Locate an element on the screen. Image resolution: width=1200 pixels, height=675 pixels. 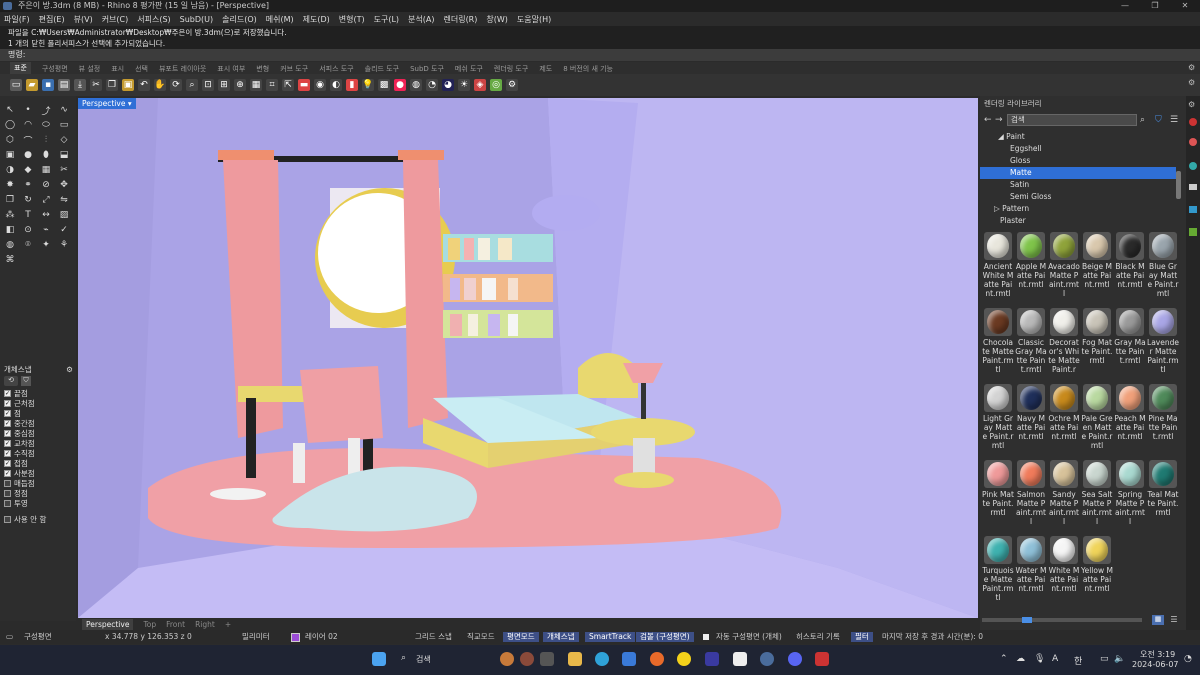
toolbar-tab: SubD 도구 is located at coordinates (427, 69).